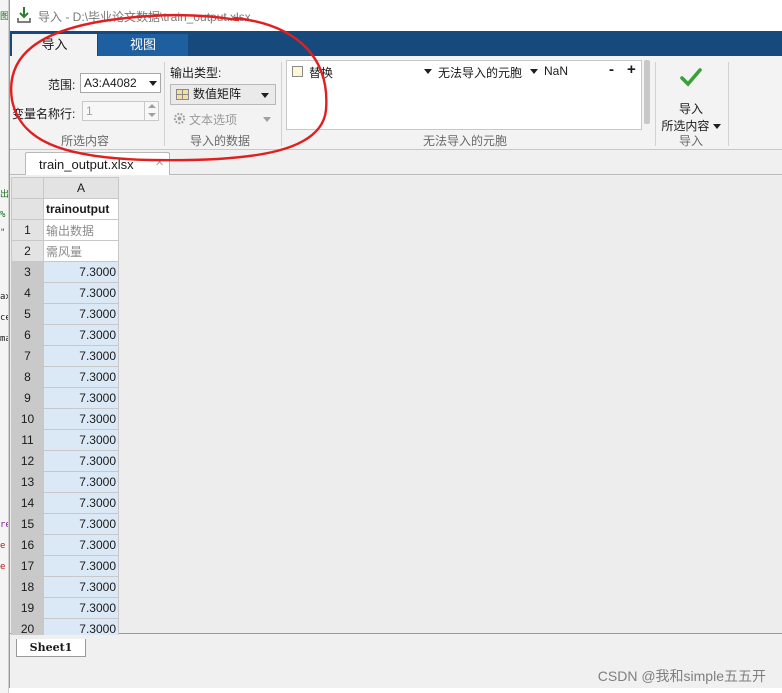 The image size is (782, 693). Describe the element at coordinates (631, 69) in the screenshot. I see `add-rule-button: +` at that location.